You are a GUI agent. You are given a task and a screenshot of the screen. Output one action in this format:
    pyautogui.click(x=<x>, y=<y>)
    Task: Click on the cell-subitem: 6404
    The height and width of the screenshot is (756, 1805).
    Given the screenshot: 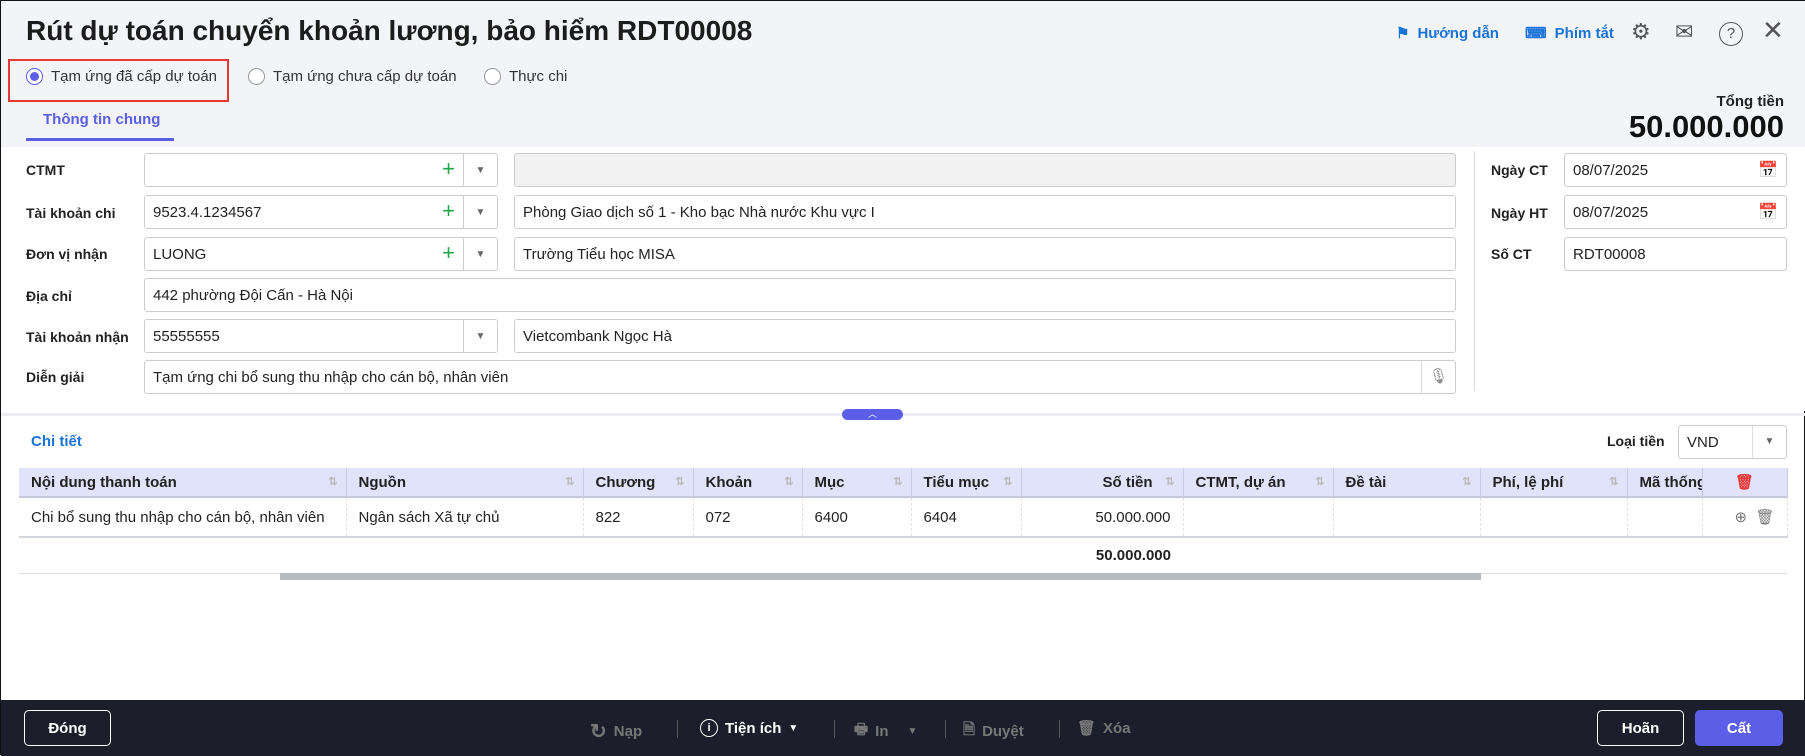 What is the action you would take?
    pyautogui.click(x=966, y=517)
    